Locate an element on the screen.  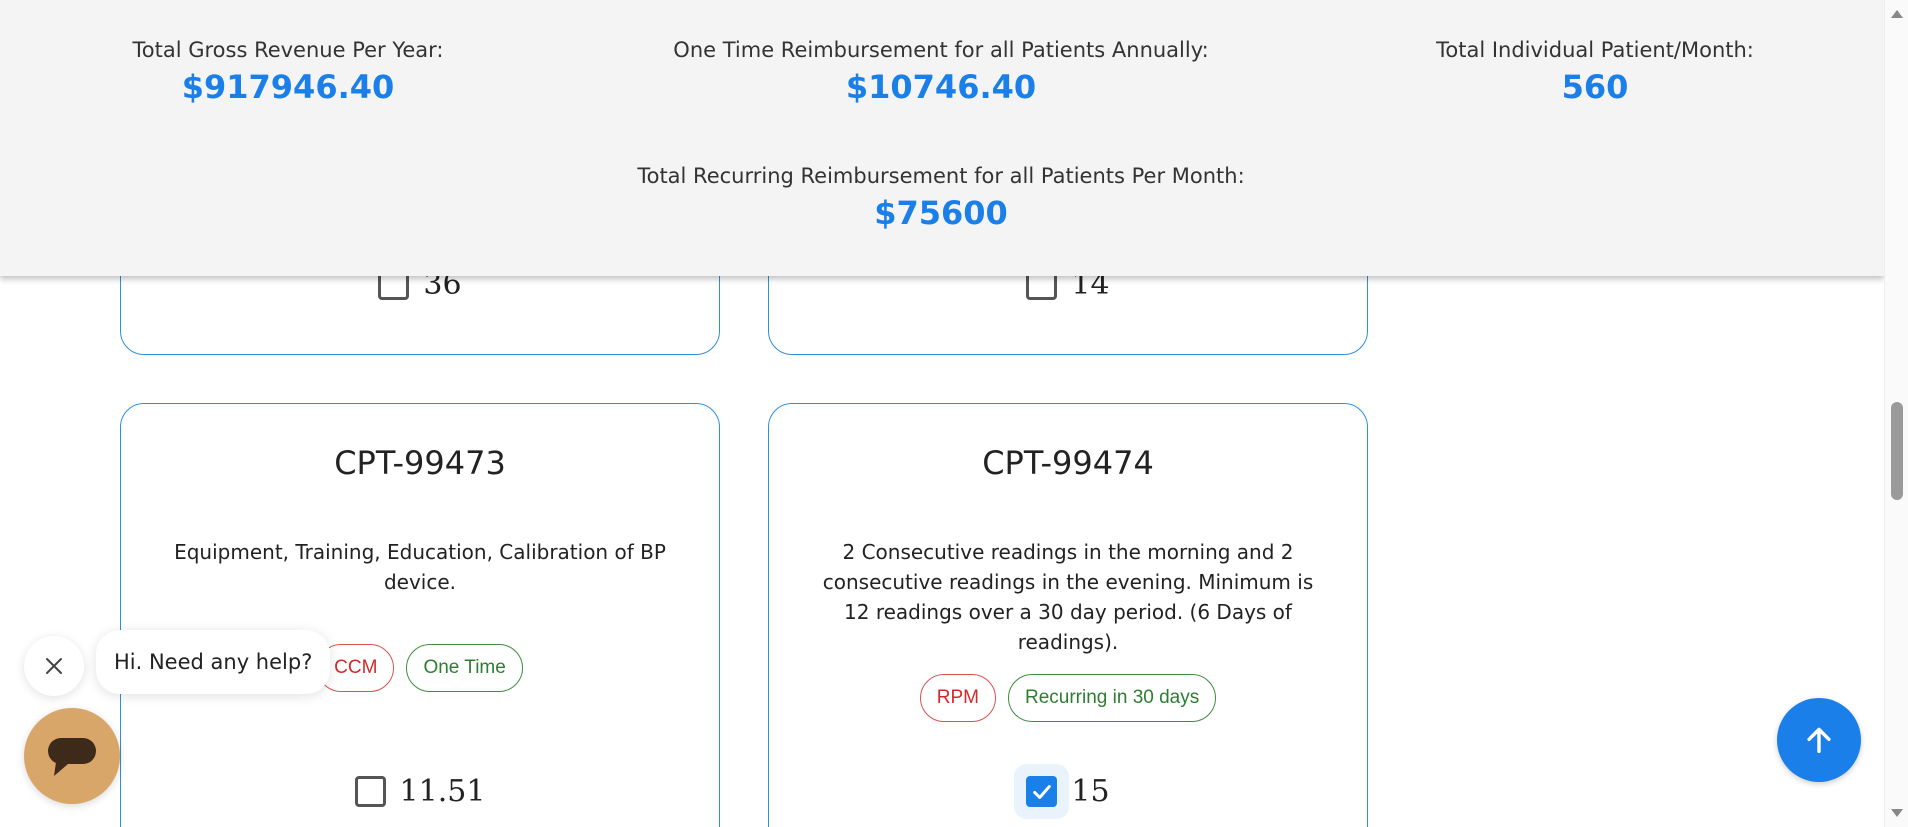
stat-gross-revenue: Total Gross Revenue Per Year: $917946.40 is located at coordinates (287, 72).